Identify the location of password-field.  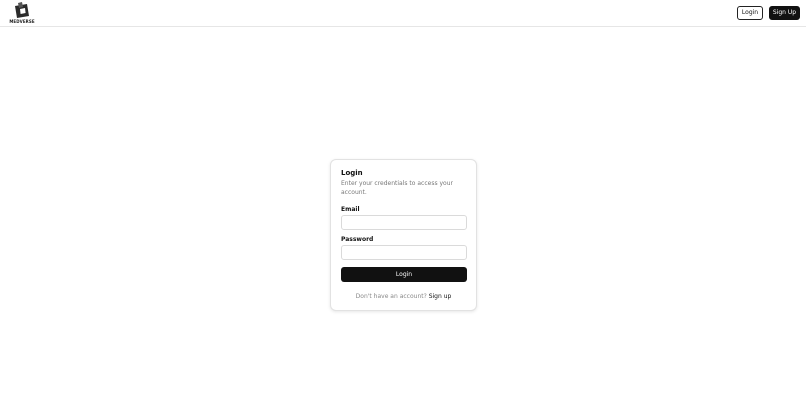
(404, 252).